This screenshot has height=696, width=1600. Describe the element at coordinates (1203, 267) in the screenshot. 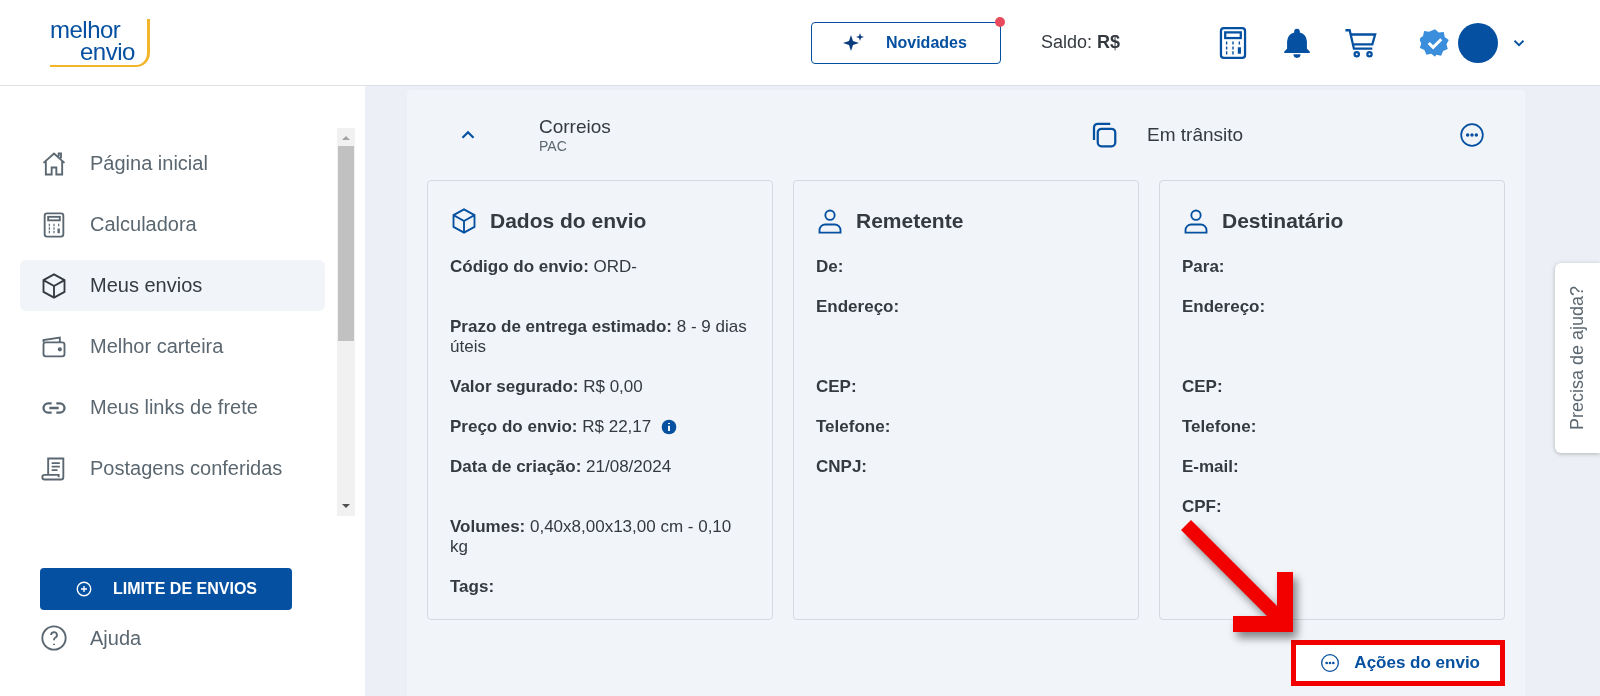

I see `field-text: Para:` at that location.